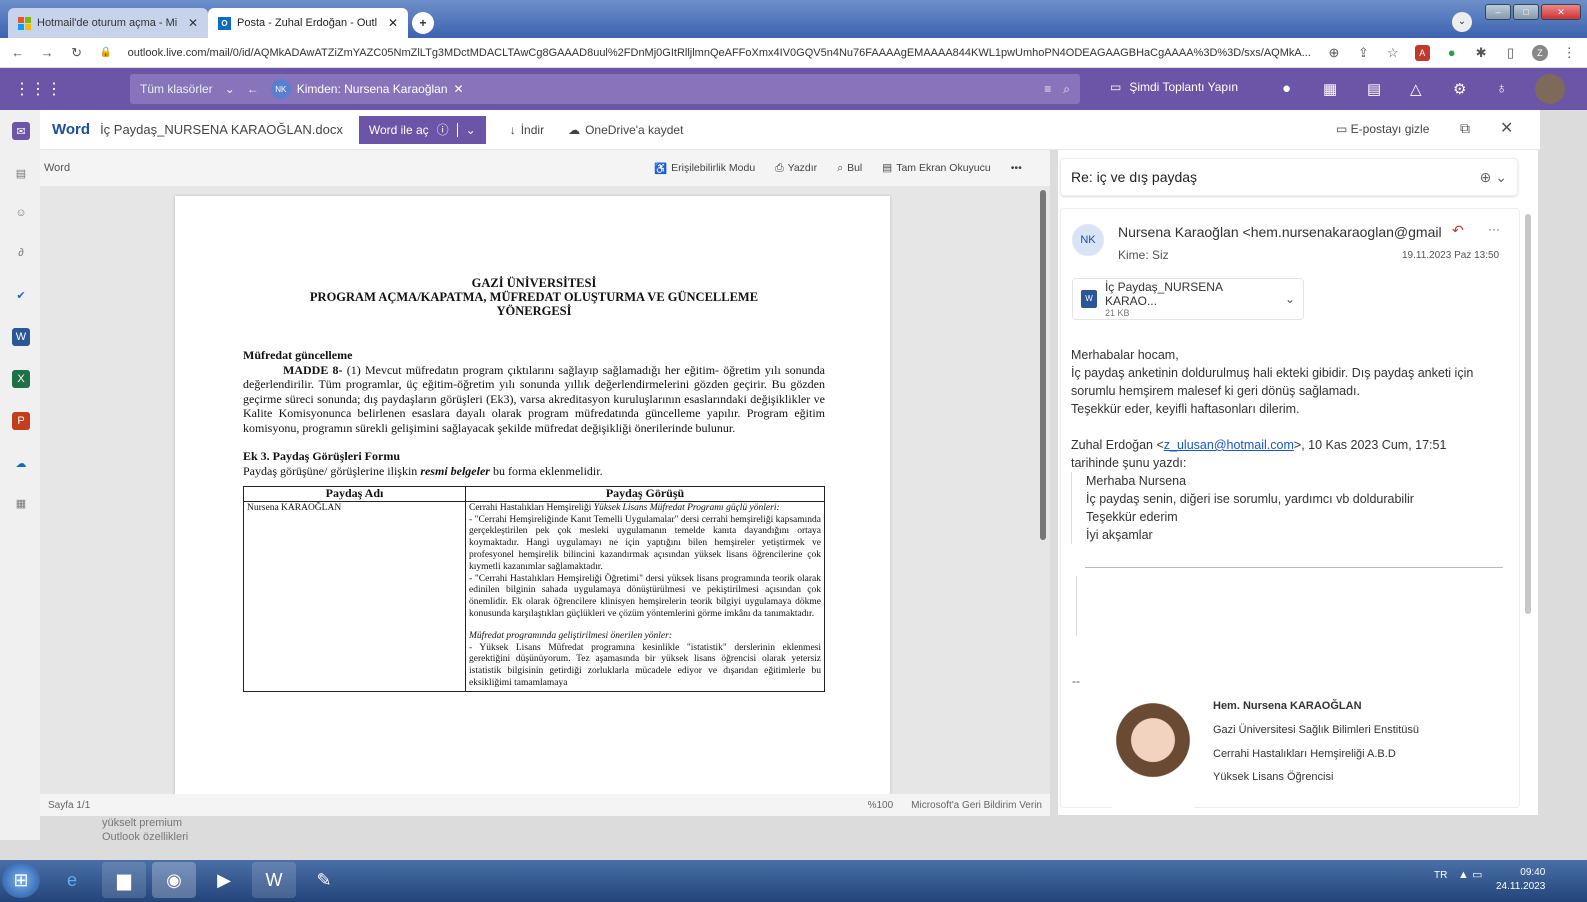  What do you see at coordinates (367, 89) in the screenshot?
I see `from-filter-chip: NK Kimden: Nursena Karaoğlan ✕` at bounding box center [367, 89].